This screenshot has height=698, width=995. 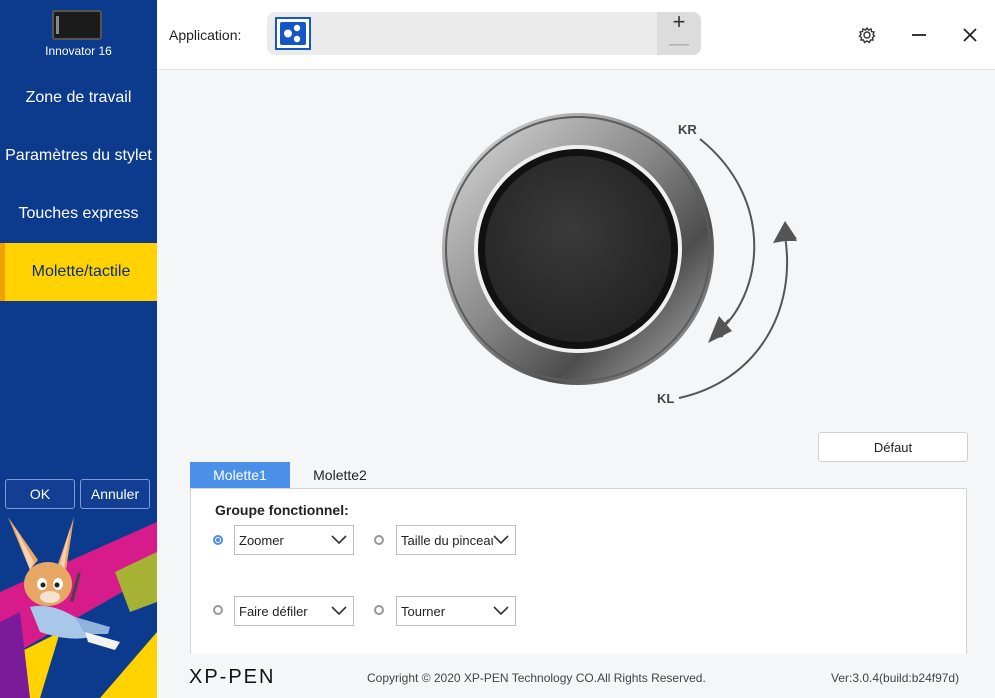 I want to click on top-bar: Application: + —, so click(x=576, y=35).